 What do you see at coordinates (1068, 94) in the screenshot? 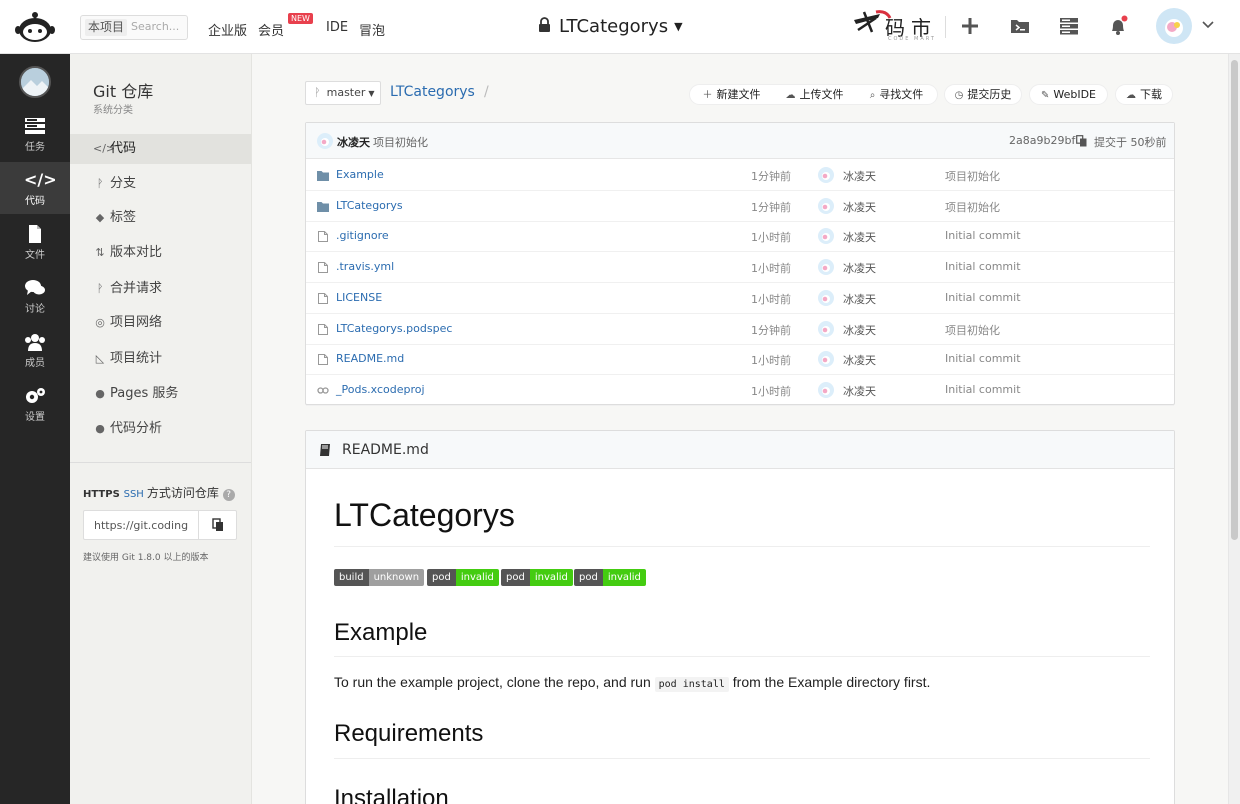
I see `webide-button: ✎ WebIDE` at bounding box center [1068, 94].